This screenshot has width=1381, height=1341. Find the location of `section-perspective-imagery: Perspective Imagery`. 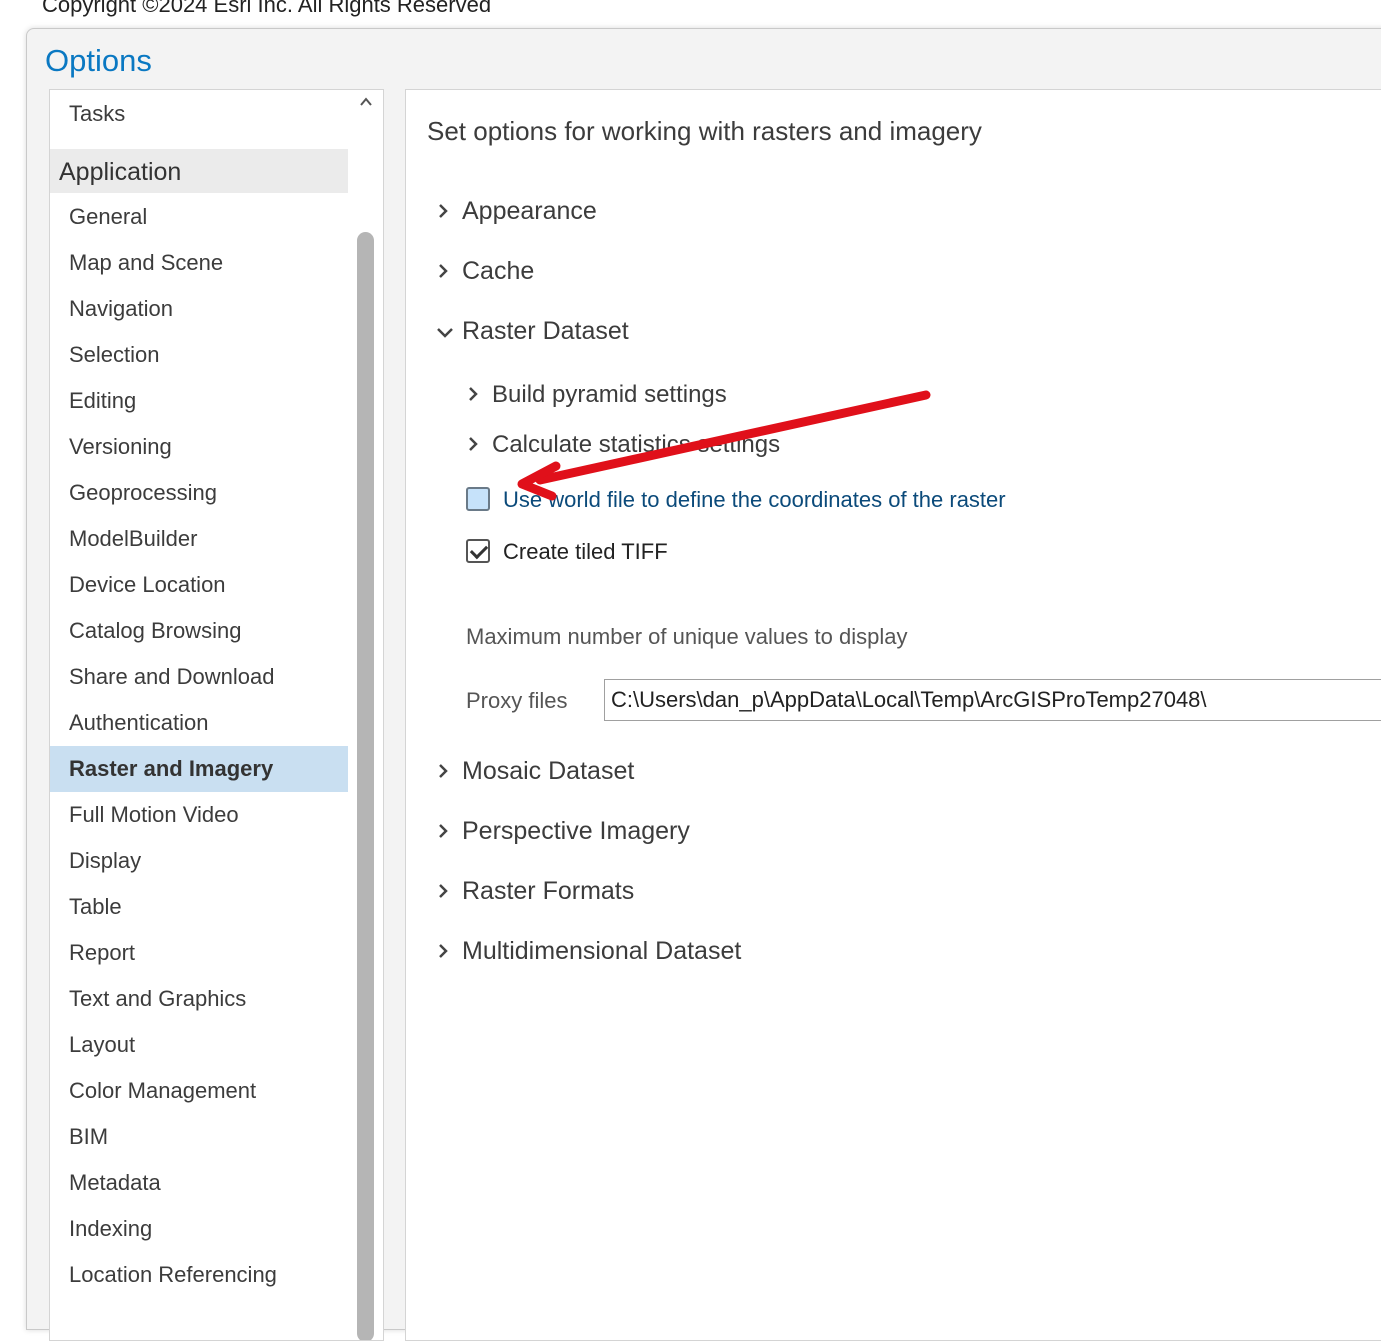

section-perspective-imagery: Perspective Imagery is located at coordinates (563, 831).